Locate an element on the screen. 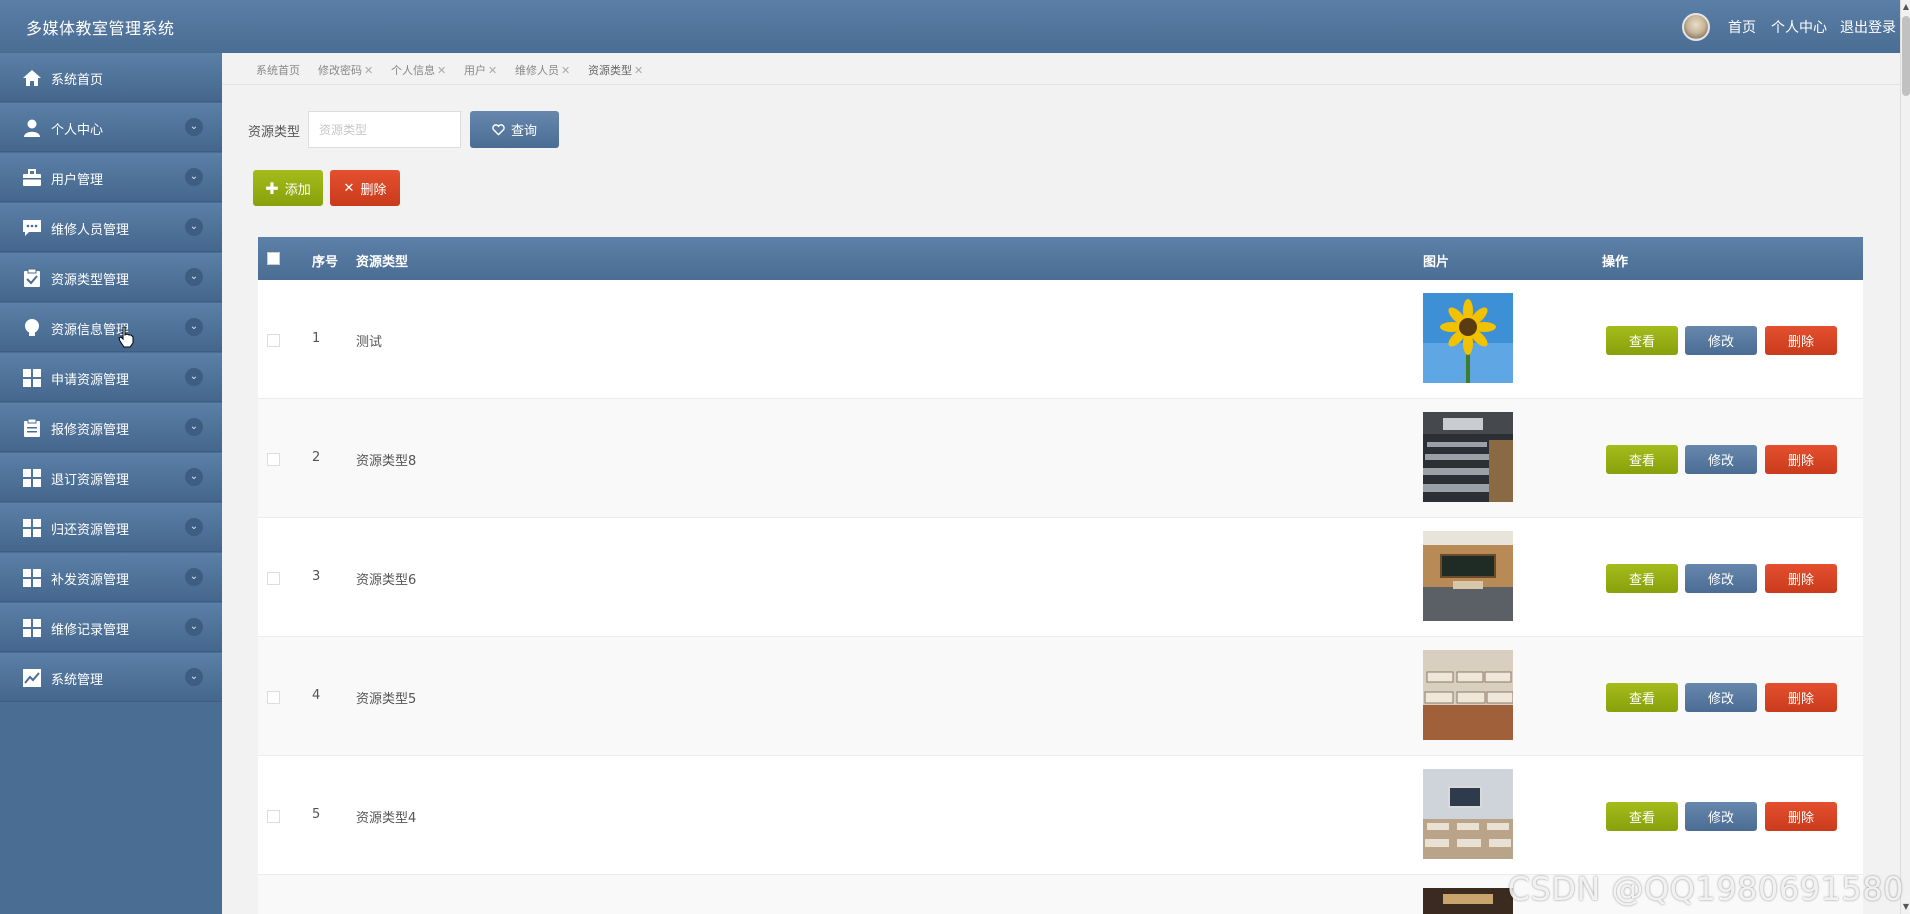 Image resolution: width=1910 pixels, height=914 pixels. page-scrollbar: ▲ ▼ is located at coordinates (1905, 457).